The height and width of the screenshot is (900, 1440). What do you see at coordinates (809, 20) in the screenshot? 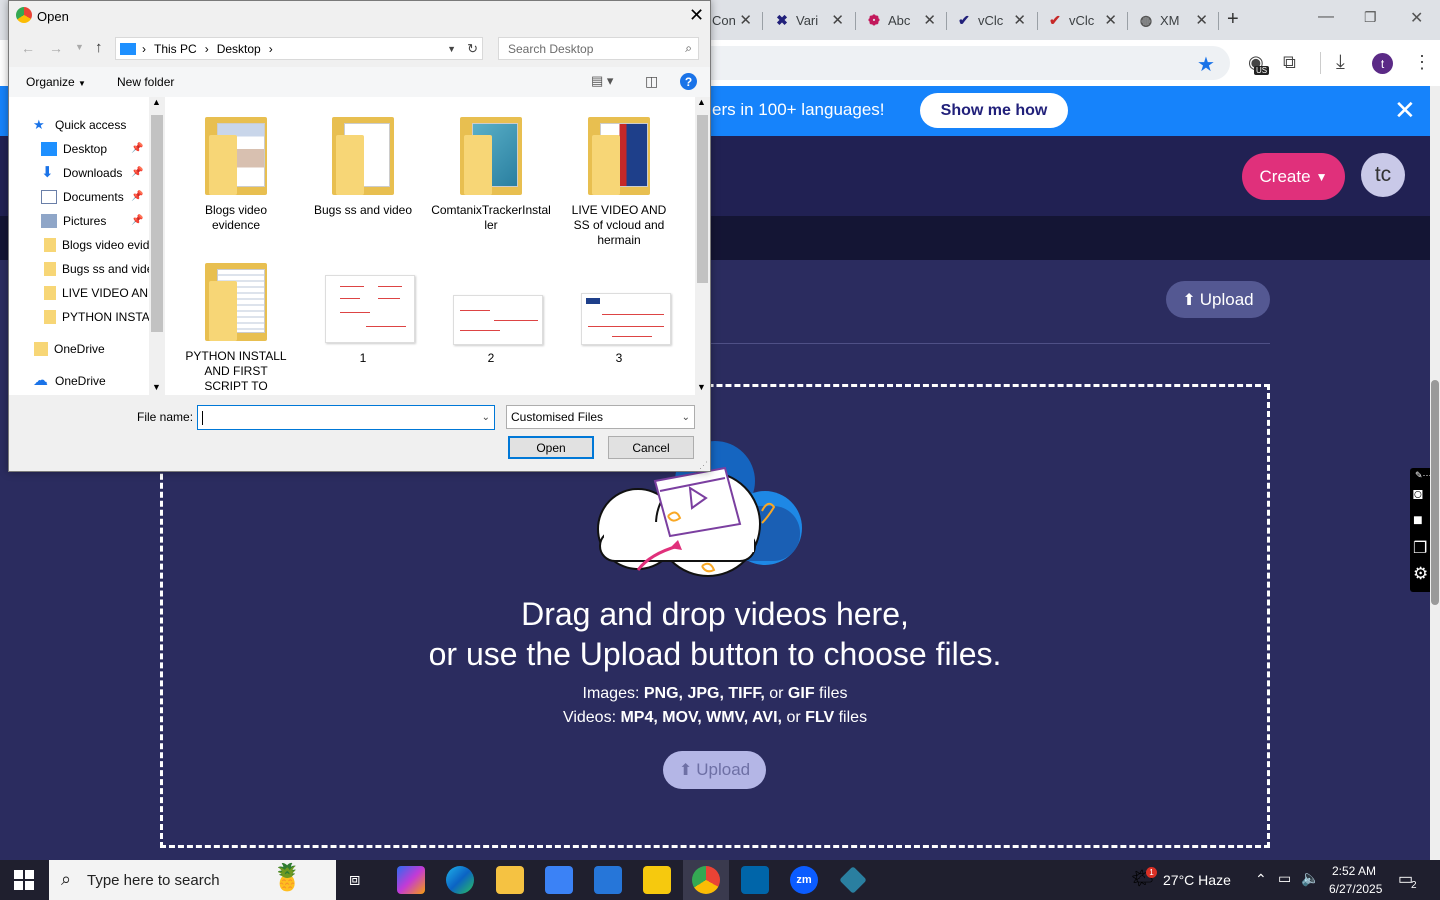
I see `browser-tab-1: ✖ Vari ✕` at bounding box center [809, 20].